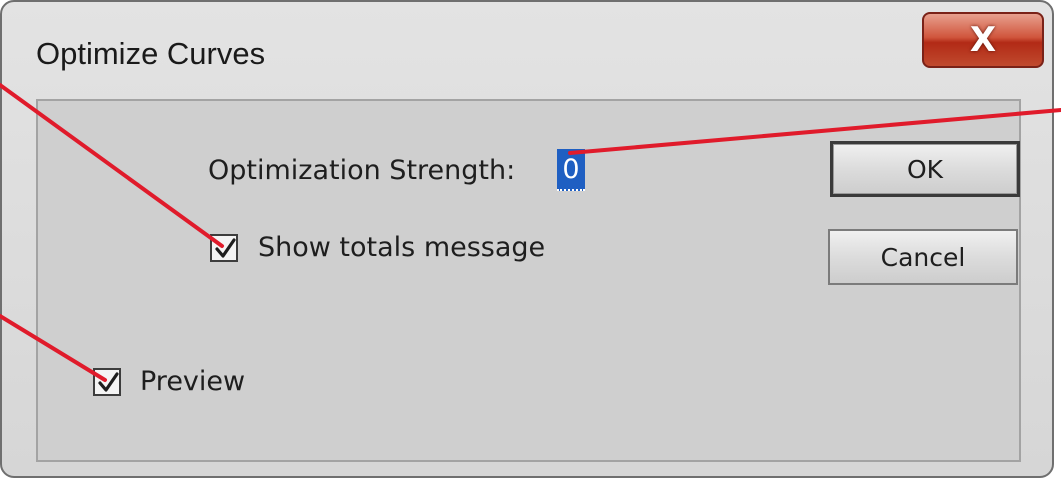 Image resolution: width=1061 pixels, height=480 pixels. Describe the element at coordinates (925, 169) in the screenshot. I see `ok-button: OK` at that location.